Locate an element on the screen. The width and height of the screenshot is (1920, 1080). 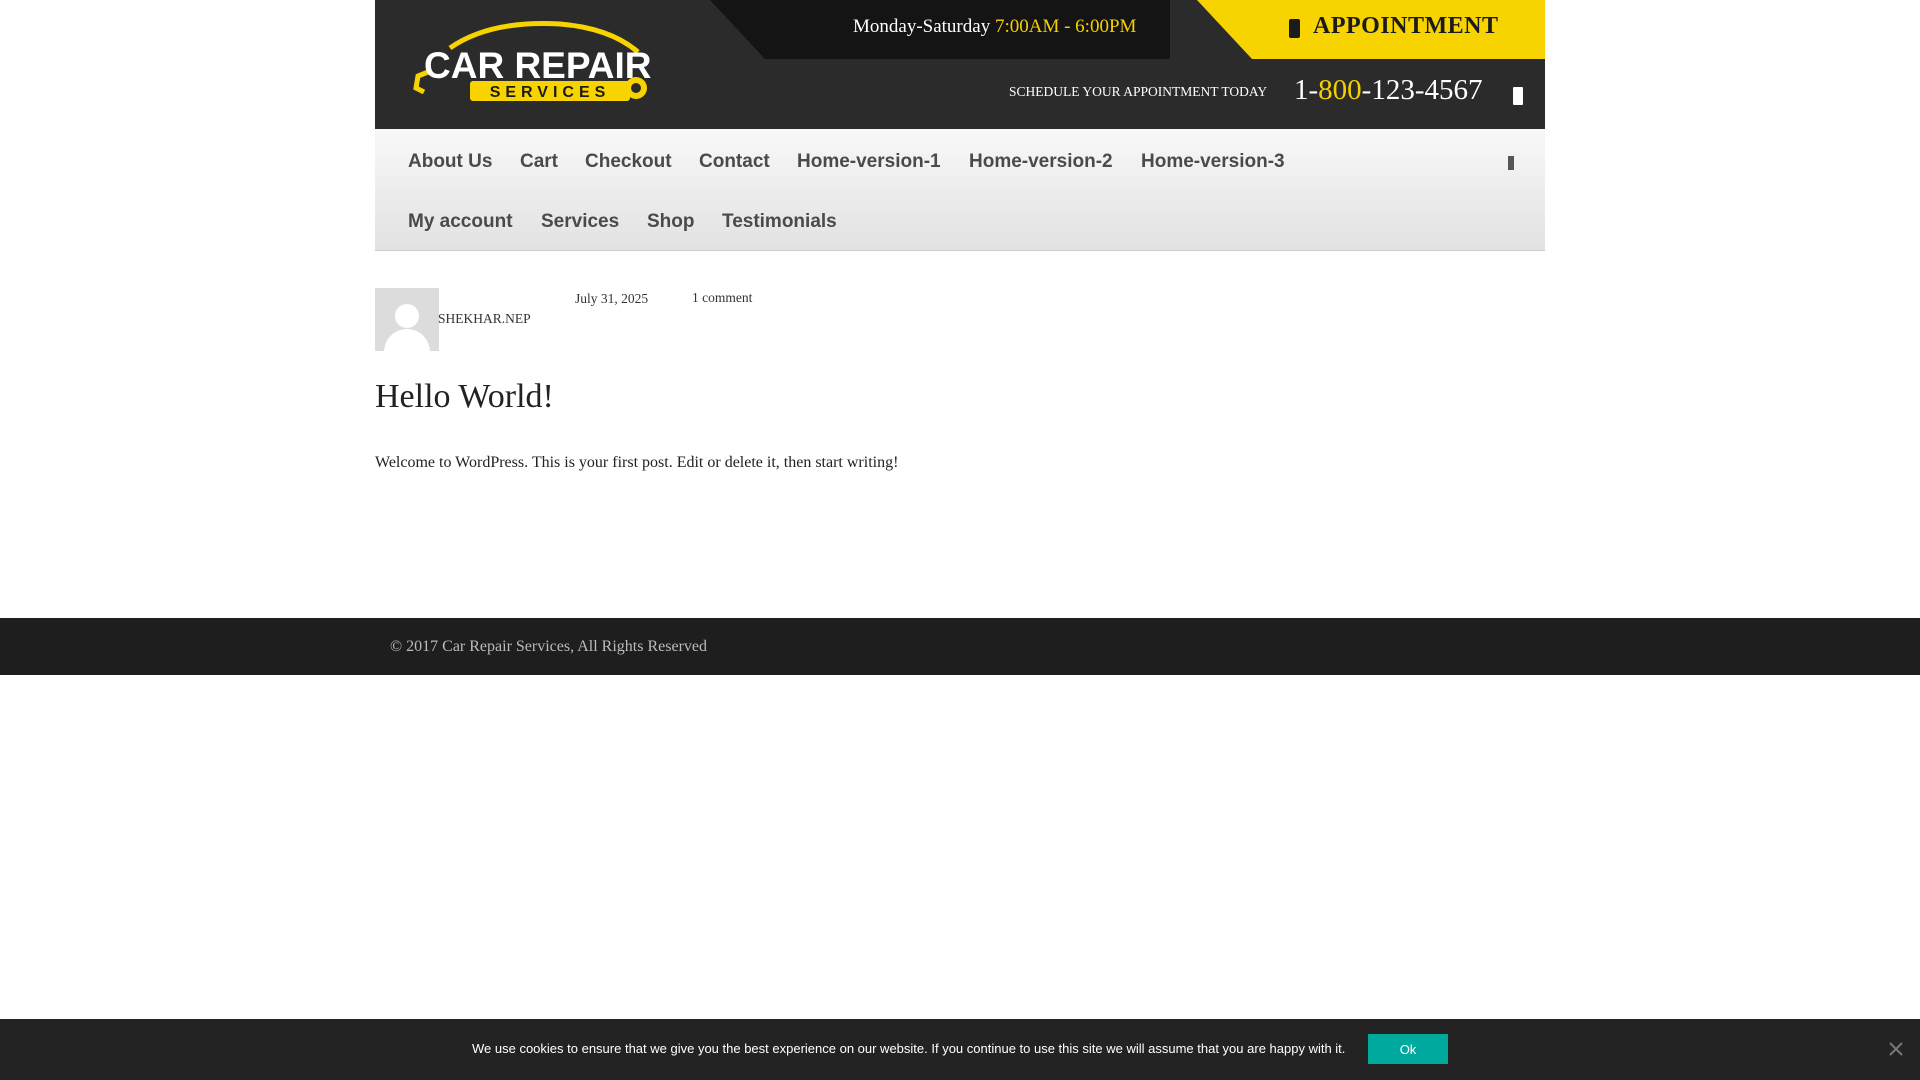
close-icon is located at coordinates (1896, 1049).